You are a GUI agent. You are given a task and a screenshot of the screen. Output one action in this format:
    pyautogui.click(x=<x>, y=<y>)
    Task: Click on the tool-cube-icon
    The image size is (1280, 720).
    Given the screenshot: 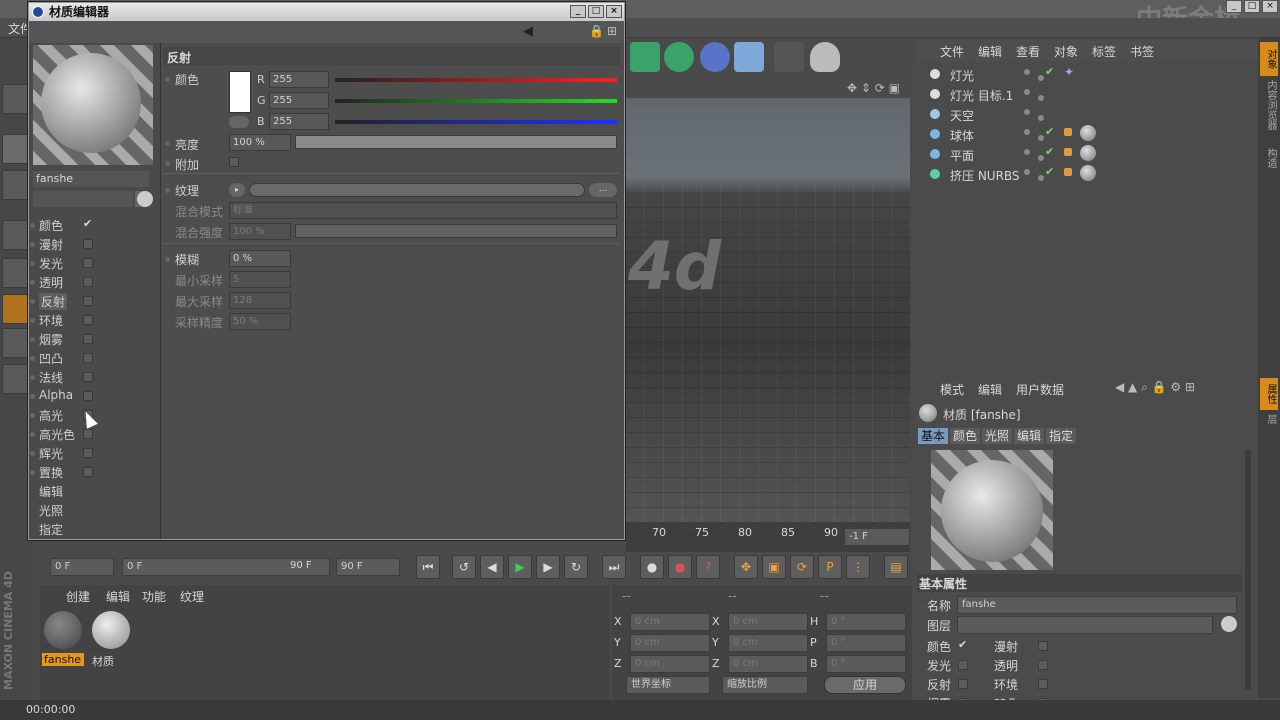 What is the action you would take?
    pyautogui.click(x=16, y=149)
    